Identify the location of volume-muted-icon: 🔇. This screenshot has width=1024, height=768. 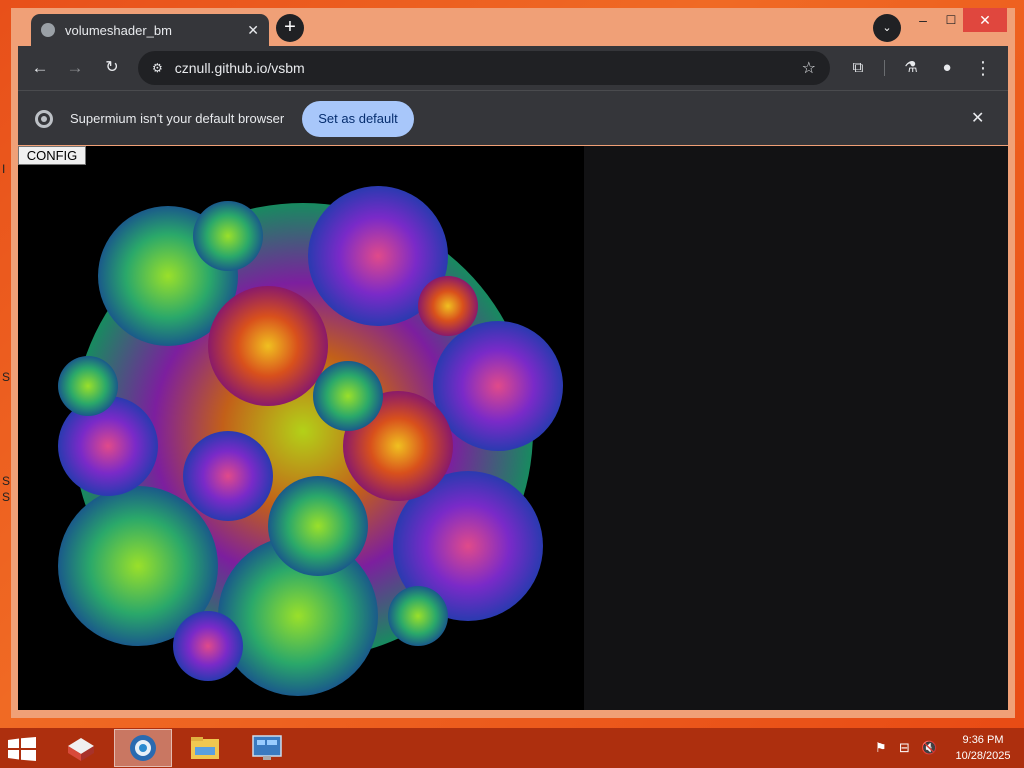
(929, 748).